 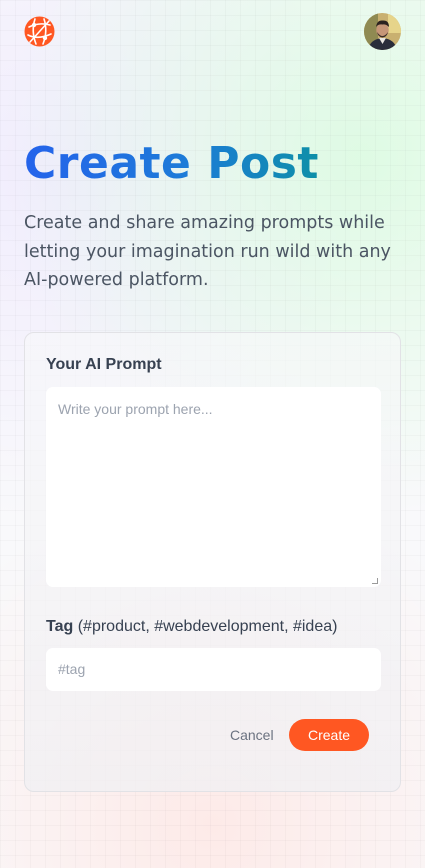 What do you see at coordinates (171, 163) in the screenshot?
I see `page-title: Create Post` at bounding box center [171, 163].